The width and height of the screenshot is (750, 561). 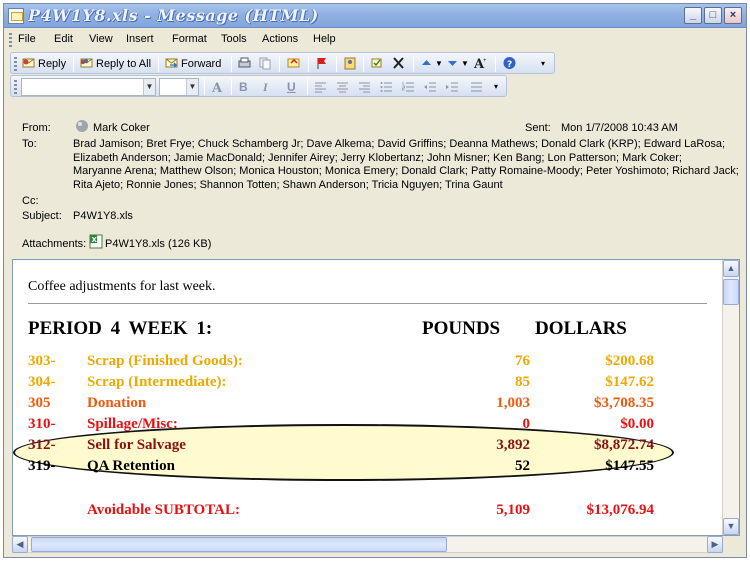 What do you see at coordinates (731, 526) in the screenshot?
I see `scroll-down-button: ▼` at bounding box center [731, 526].